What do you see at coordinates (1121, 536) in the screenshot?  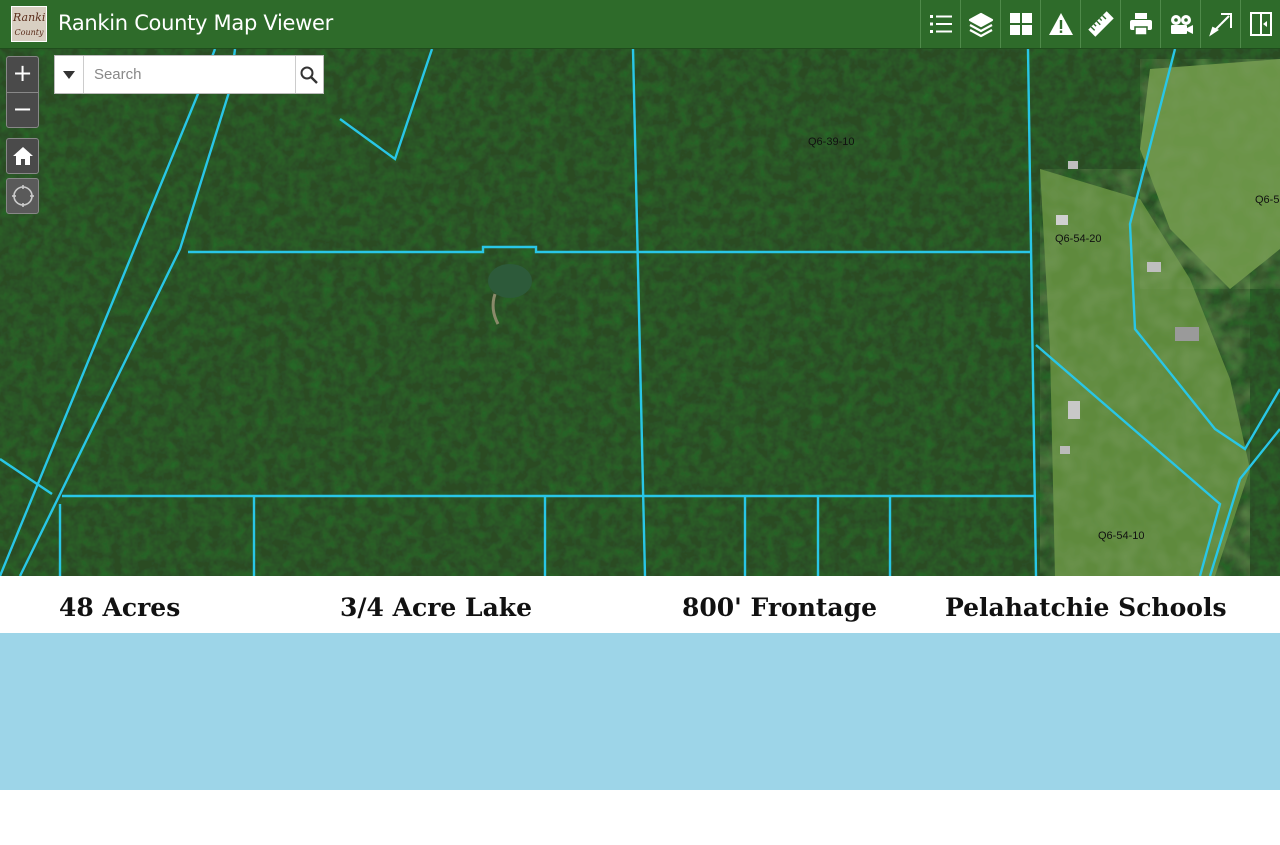 I see `parcel-label: Q6-54-10` at bounding box center [1121, 536].